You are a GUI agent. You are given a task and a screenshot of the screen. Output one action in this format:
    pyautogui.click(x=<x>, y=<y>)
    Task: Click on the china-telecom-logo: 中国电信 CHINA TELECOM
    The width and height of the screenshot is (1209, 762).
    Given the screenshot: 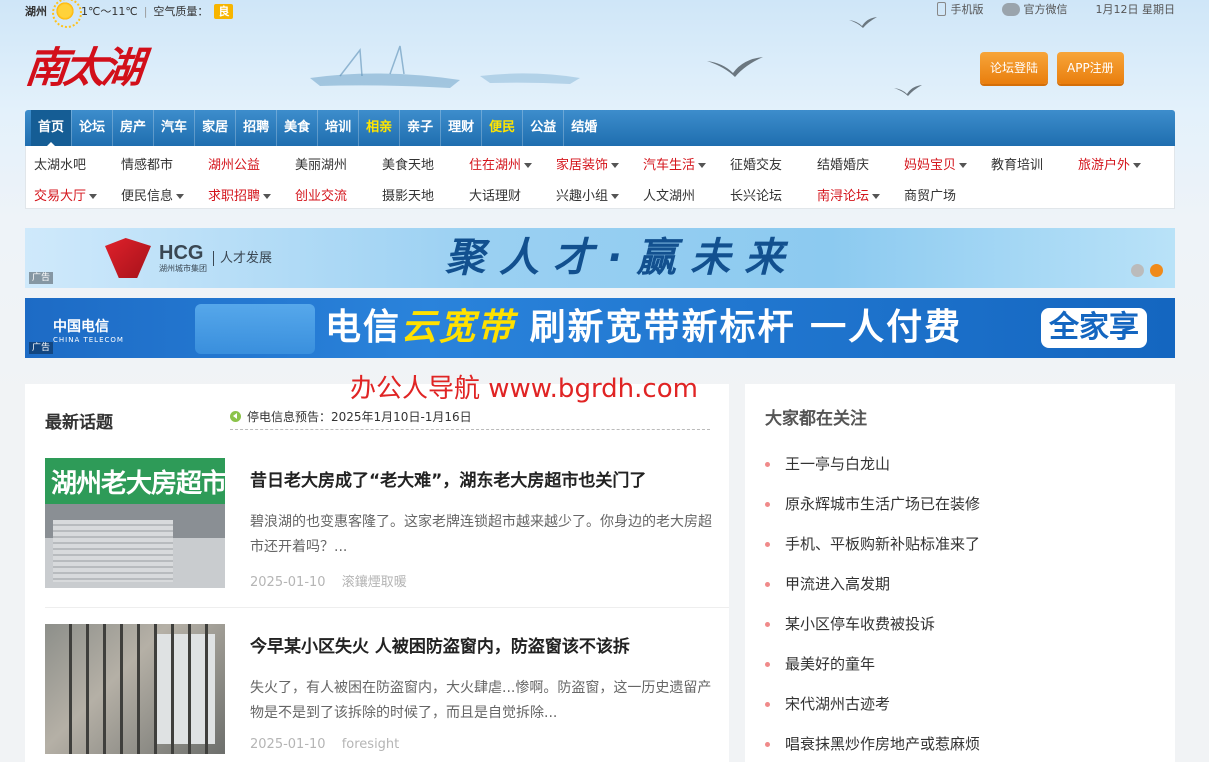 What is the action you would take?
    pyautogui.click(x=88, y=331)
    